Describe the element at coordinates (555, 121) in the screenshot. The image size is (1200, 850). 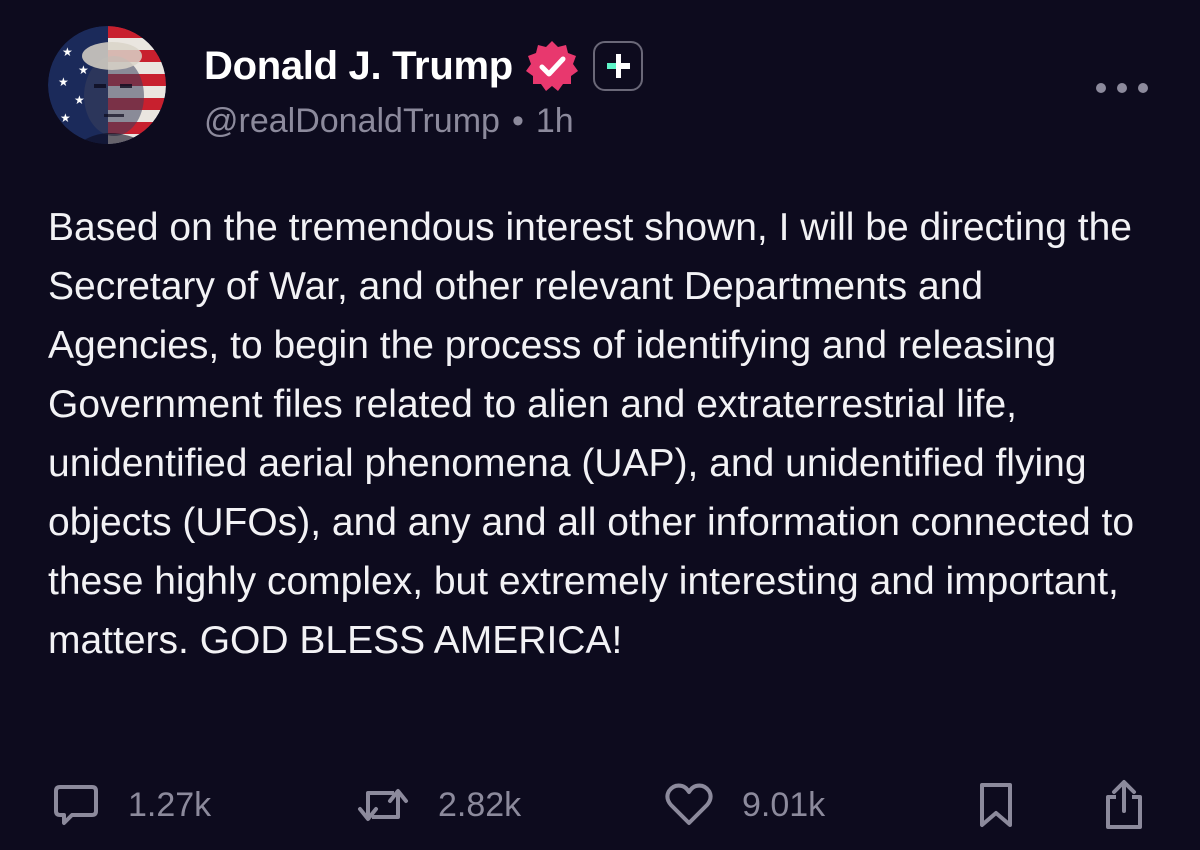
I see `post-timestamp: 1h` at that location.